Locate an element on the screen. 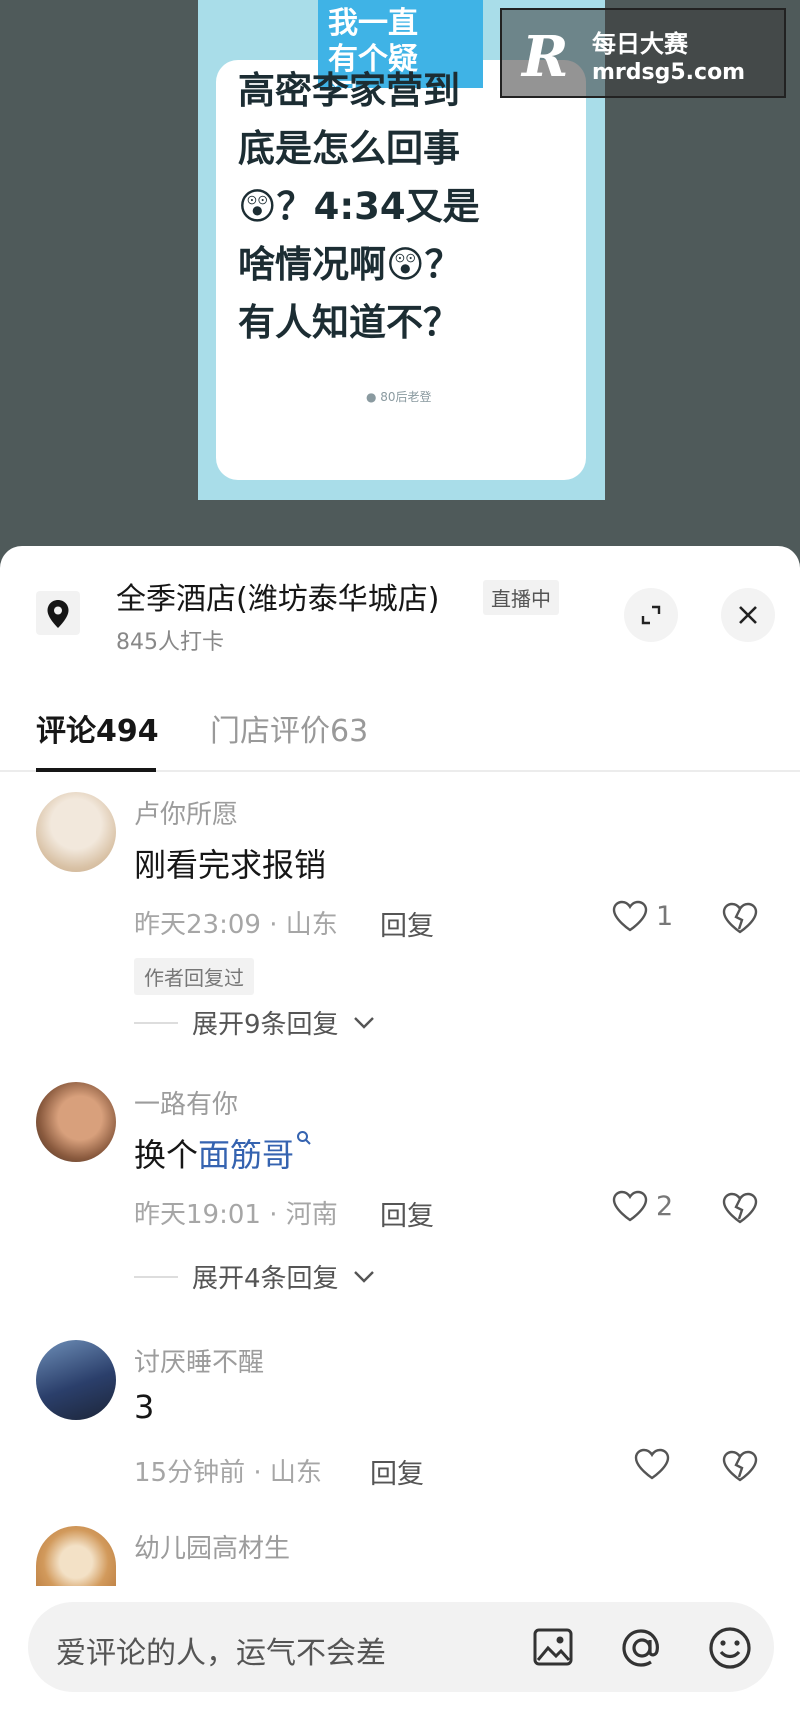 The height and width of the screenshot is (1710, 800). comment-text: 3 is located at coordinates (144, 1407).